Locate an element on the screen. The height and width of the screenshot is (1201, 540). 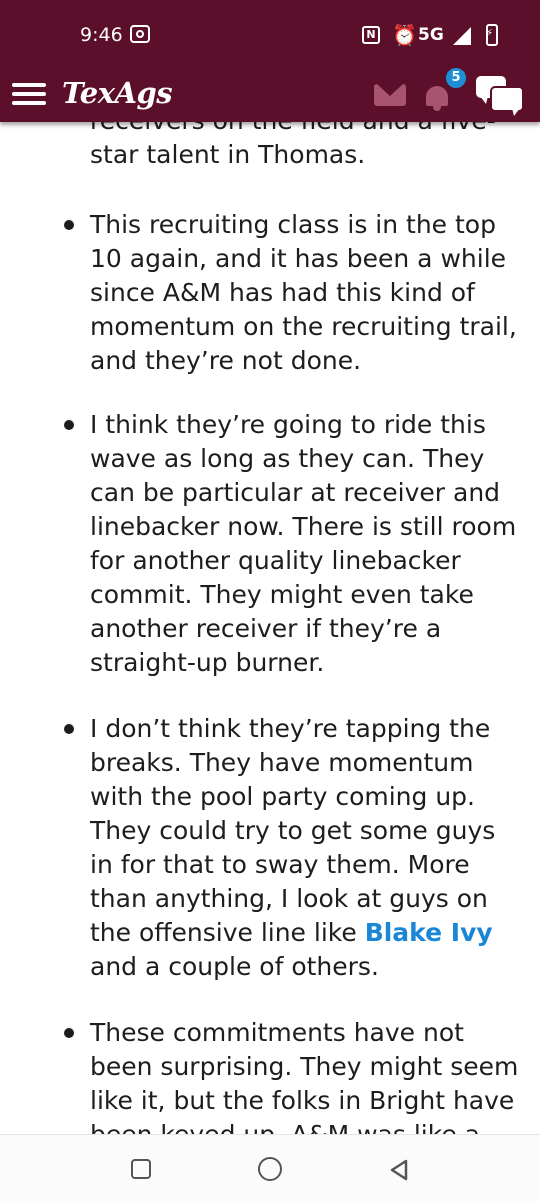
status-time: 9:46 is located at coordinates (101, 35).